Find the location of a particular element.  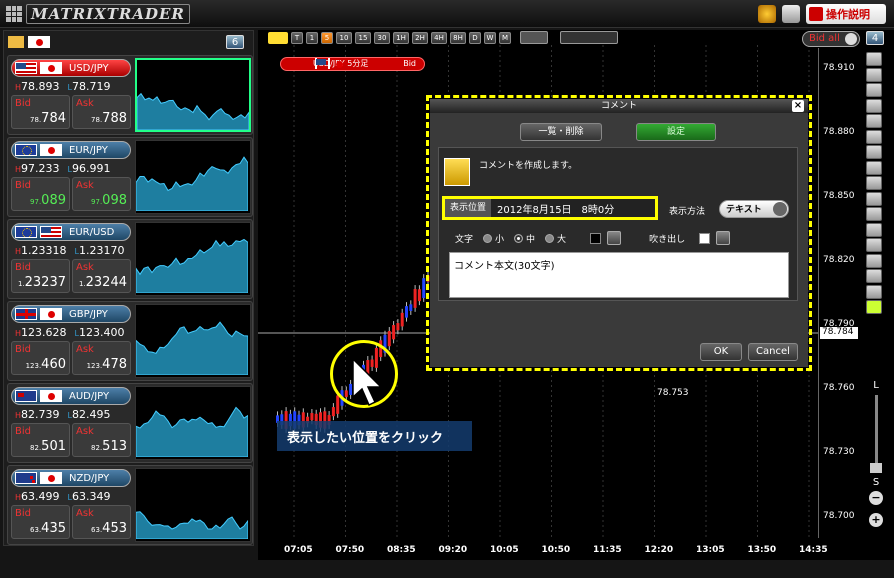

time-tick: 12:20 is located at coordinates (659, 550).